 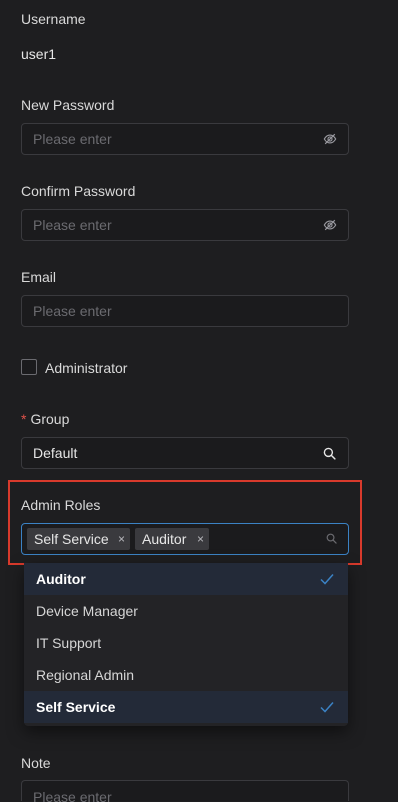 What do you see at coordinates (72, 311) in the screenshot?
I see `email-placeholder: Please enter` at bounding box center [72, 311].